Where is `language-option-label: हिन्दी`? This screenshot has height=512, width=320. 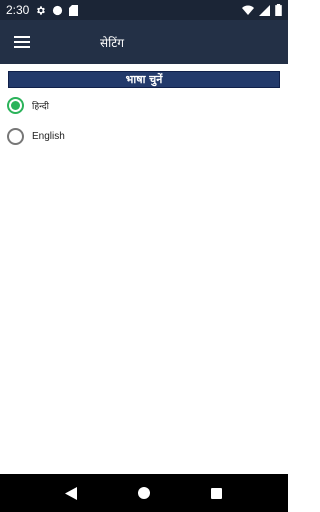
language-option-label: हिन्दी is located at coordinates (41, 106).